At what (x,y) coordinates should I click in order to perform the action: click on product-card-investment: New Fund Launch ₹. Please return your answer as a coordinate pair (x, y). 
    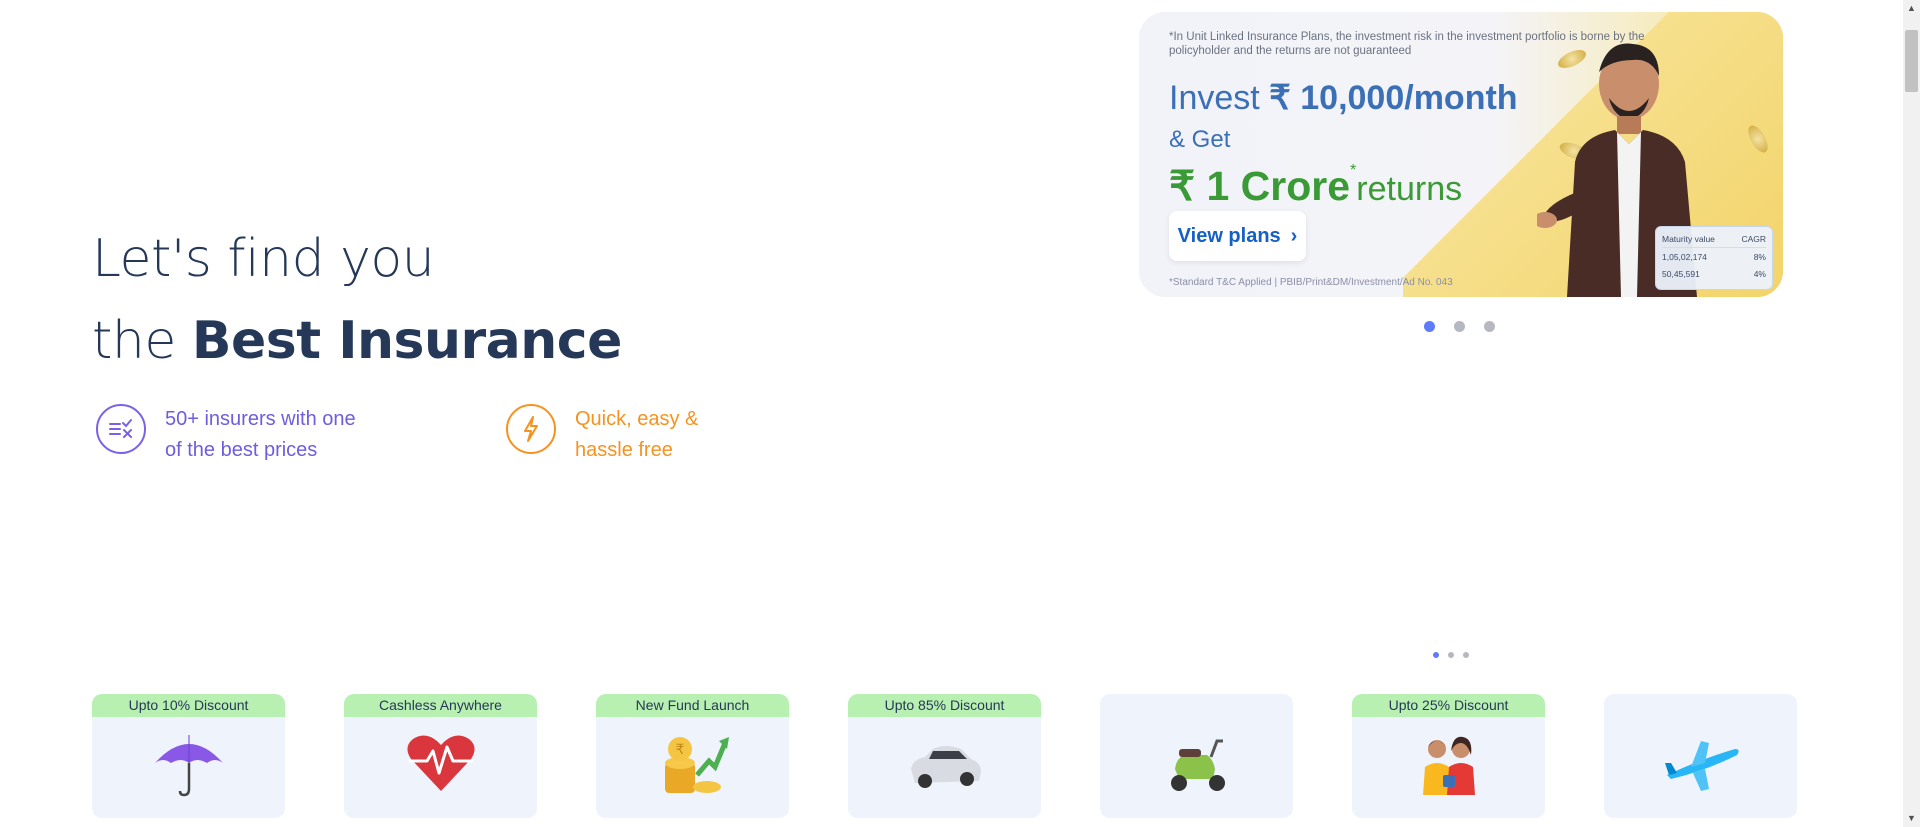
    Looking at the image, I should click on (692, 756).